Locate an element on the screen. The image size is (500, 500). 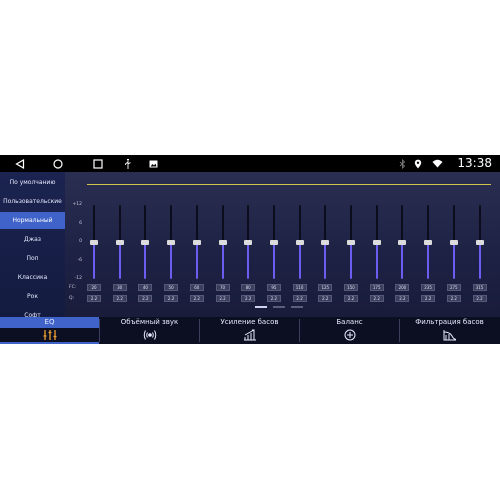
fc-value: 275 is located at coordinates (453, 287).